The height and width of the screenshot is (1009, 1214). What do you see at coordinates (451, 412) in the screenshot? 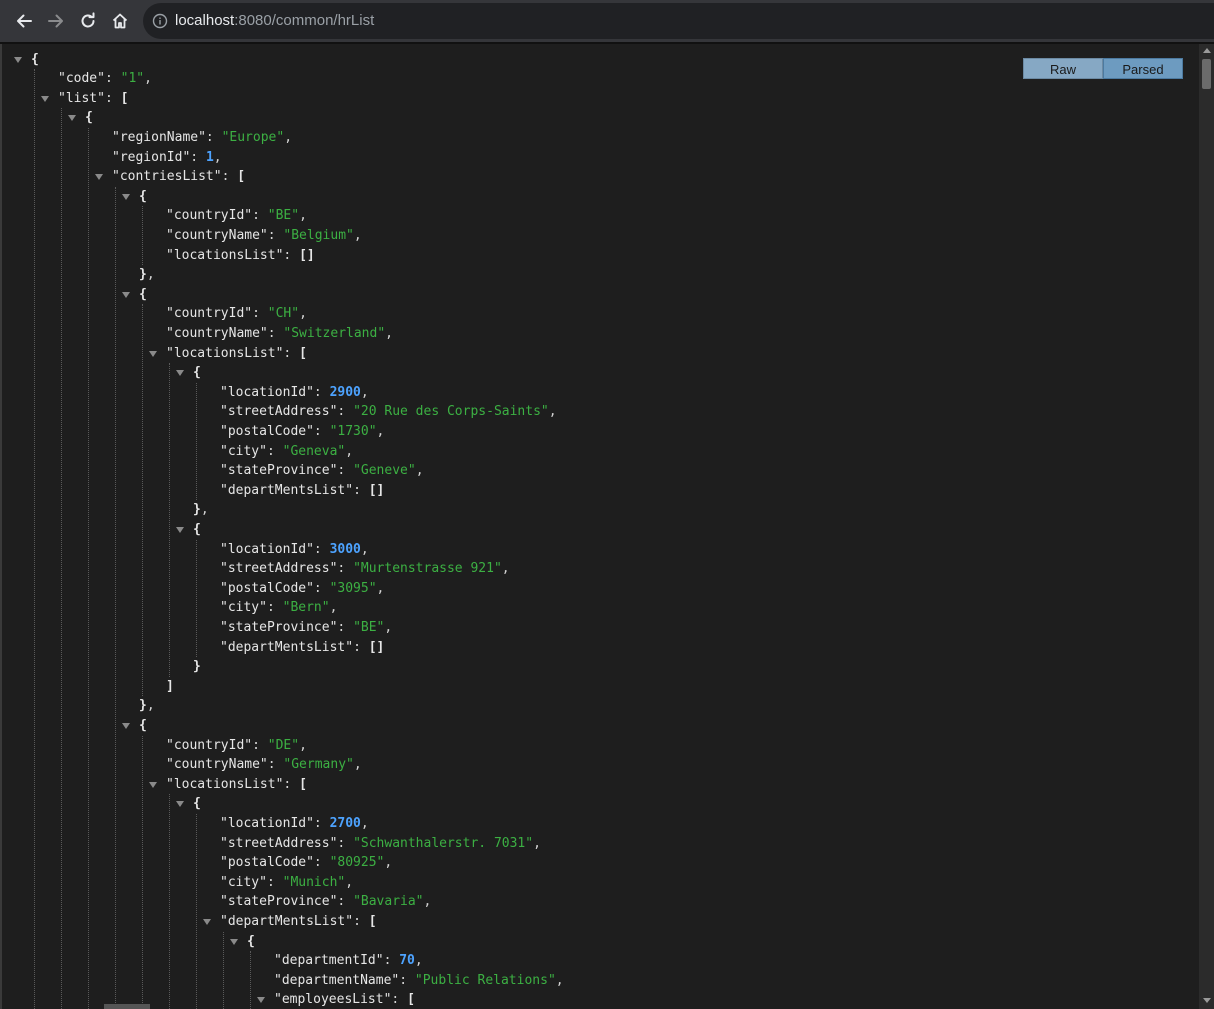
I see `json-string-value: "20 Rue des Corps-Saints"` at bounding box center [451, 412].